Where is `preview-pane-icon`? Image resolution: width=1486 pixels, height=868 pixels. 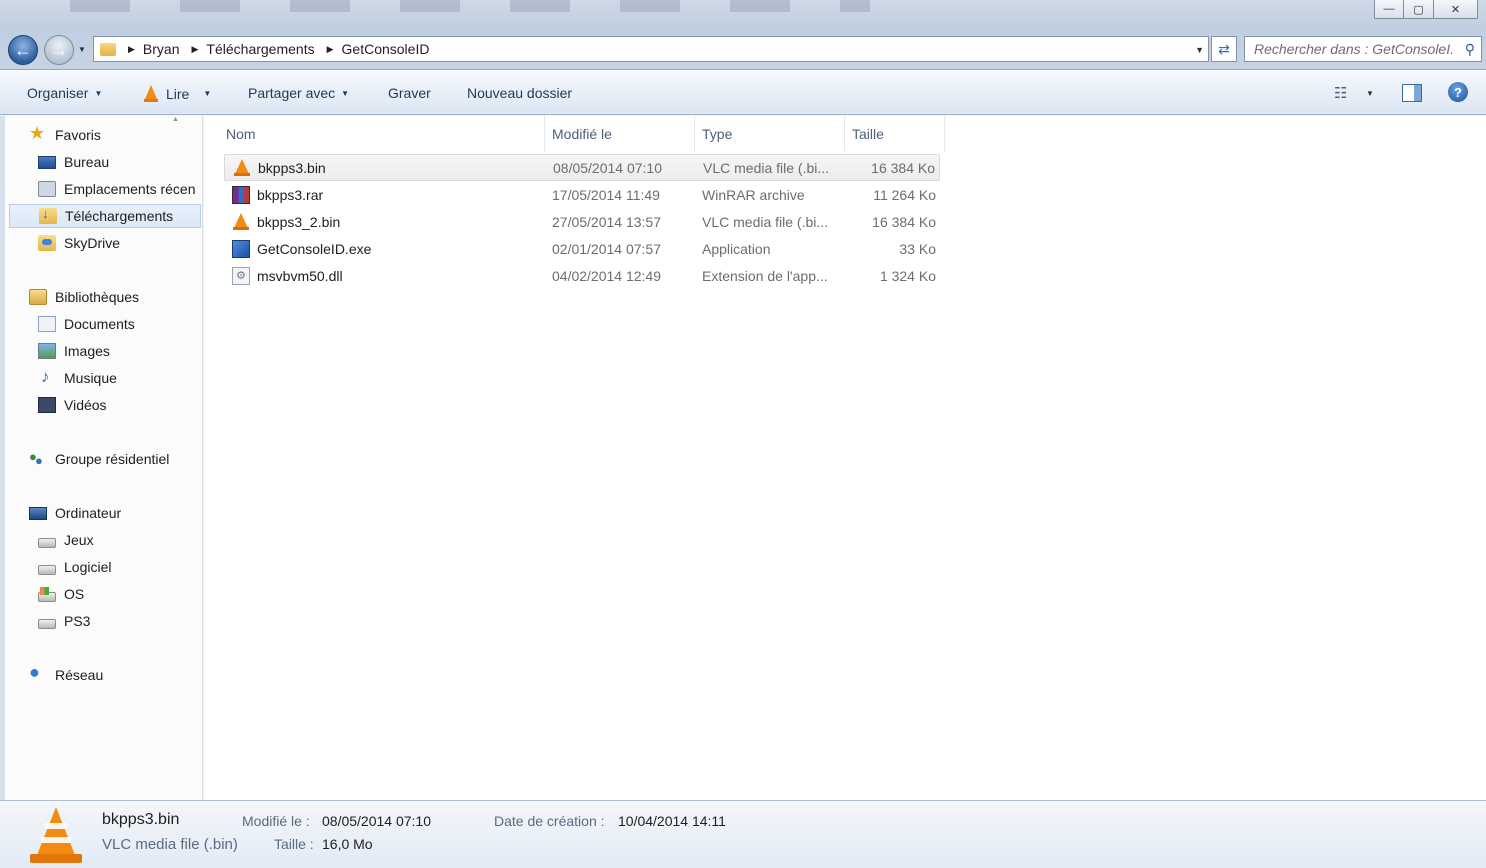
preview-pane-icon is located at coordinates (1412, 93).